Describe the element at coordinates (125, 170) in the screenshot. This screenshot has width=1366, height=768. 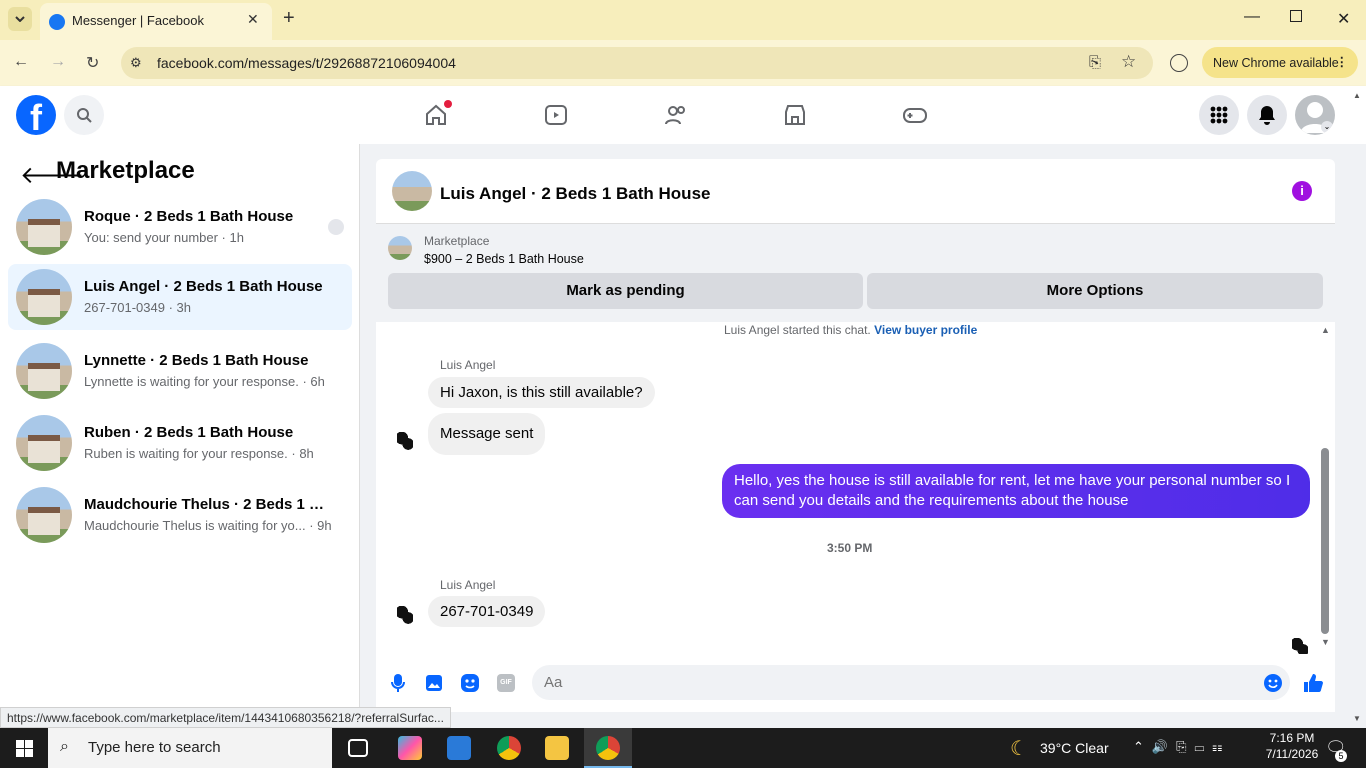
I see `panel-title: Marketplace` at that location.